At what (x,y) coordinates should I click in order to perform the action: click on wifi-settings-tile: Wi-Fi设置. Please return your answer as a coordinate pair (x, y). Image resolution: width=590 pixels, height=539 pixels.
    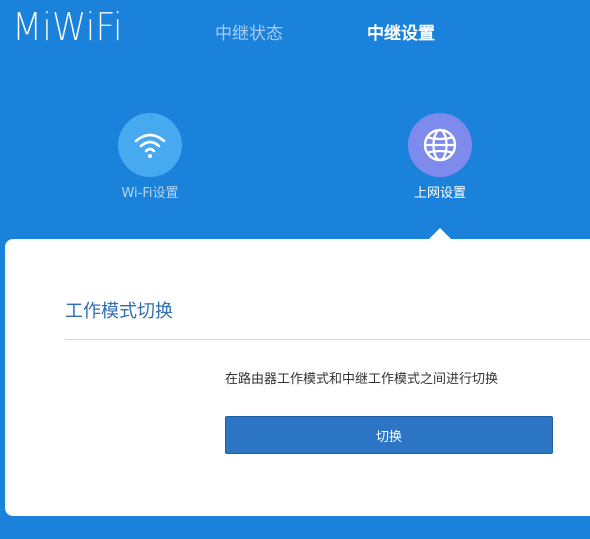
    Looking at the image, I should click on (150, 158).